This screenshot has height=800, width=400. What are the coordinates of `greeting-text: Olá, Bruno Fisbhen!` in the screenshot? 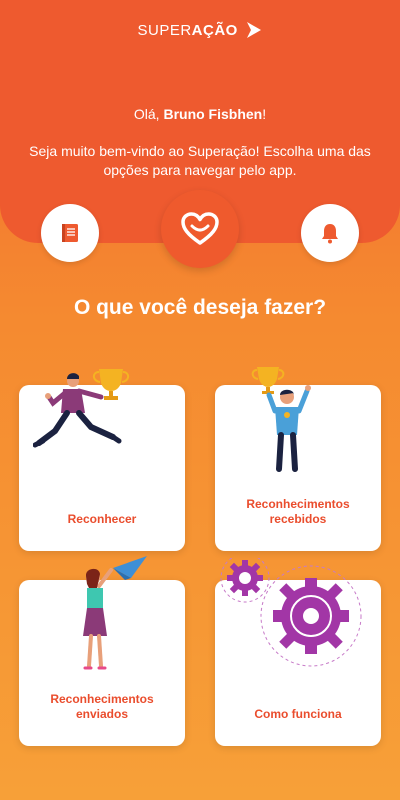 It's located at (200, 114).